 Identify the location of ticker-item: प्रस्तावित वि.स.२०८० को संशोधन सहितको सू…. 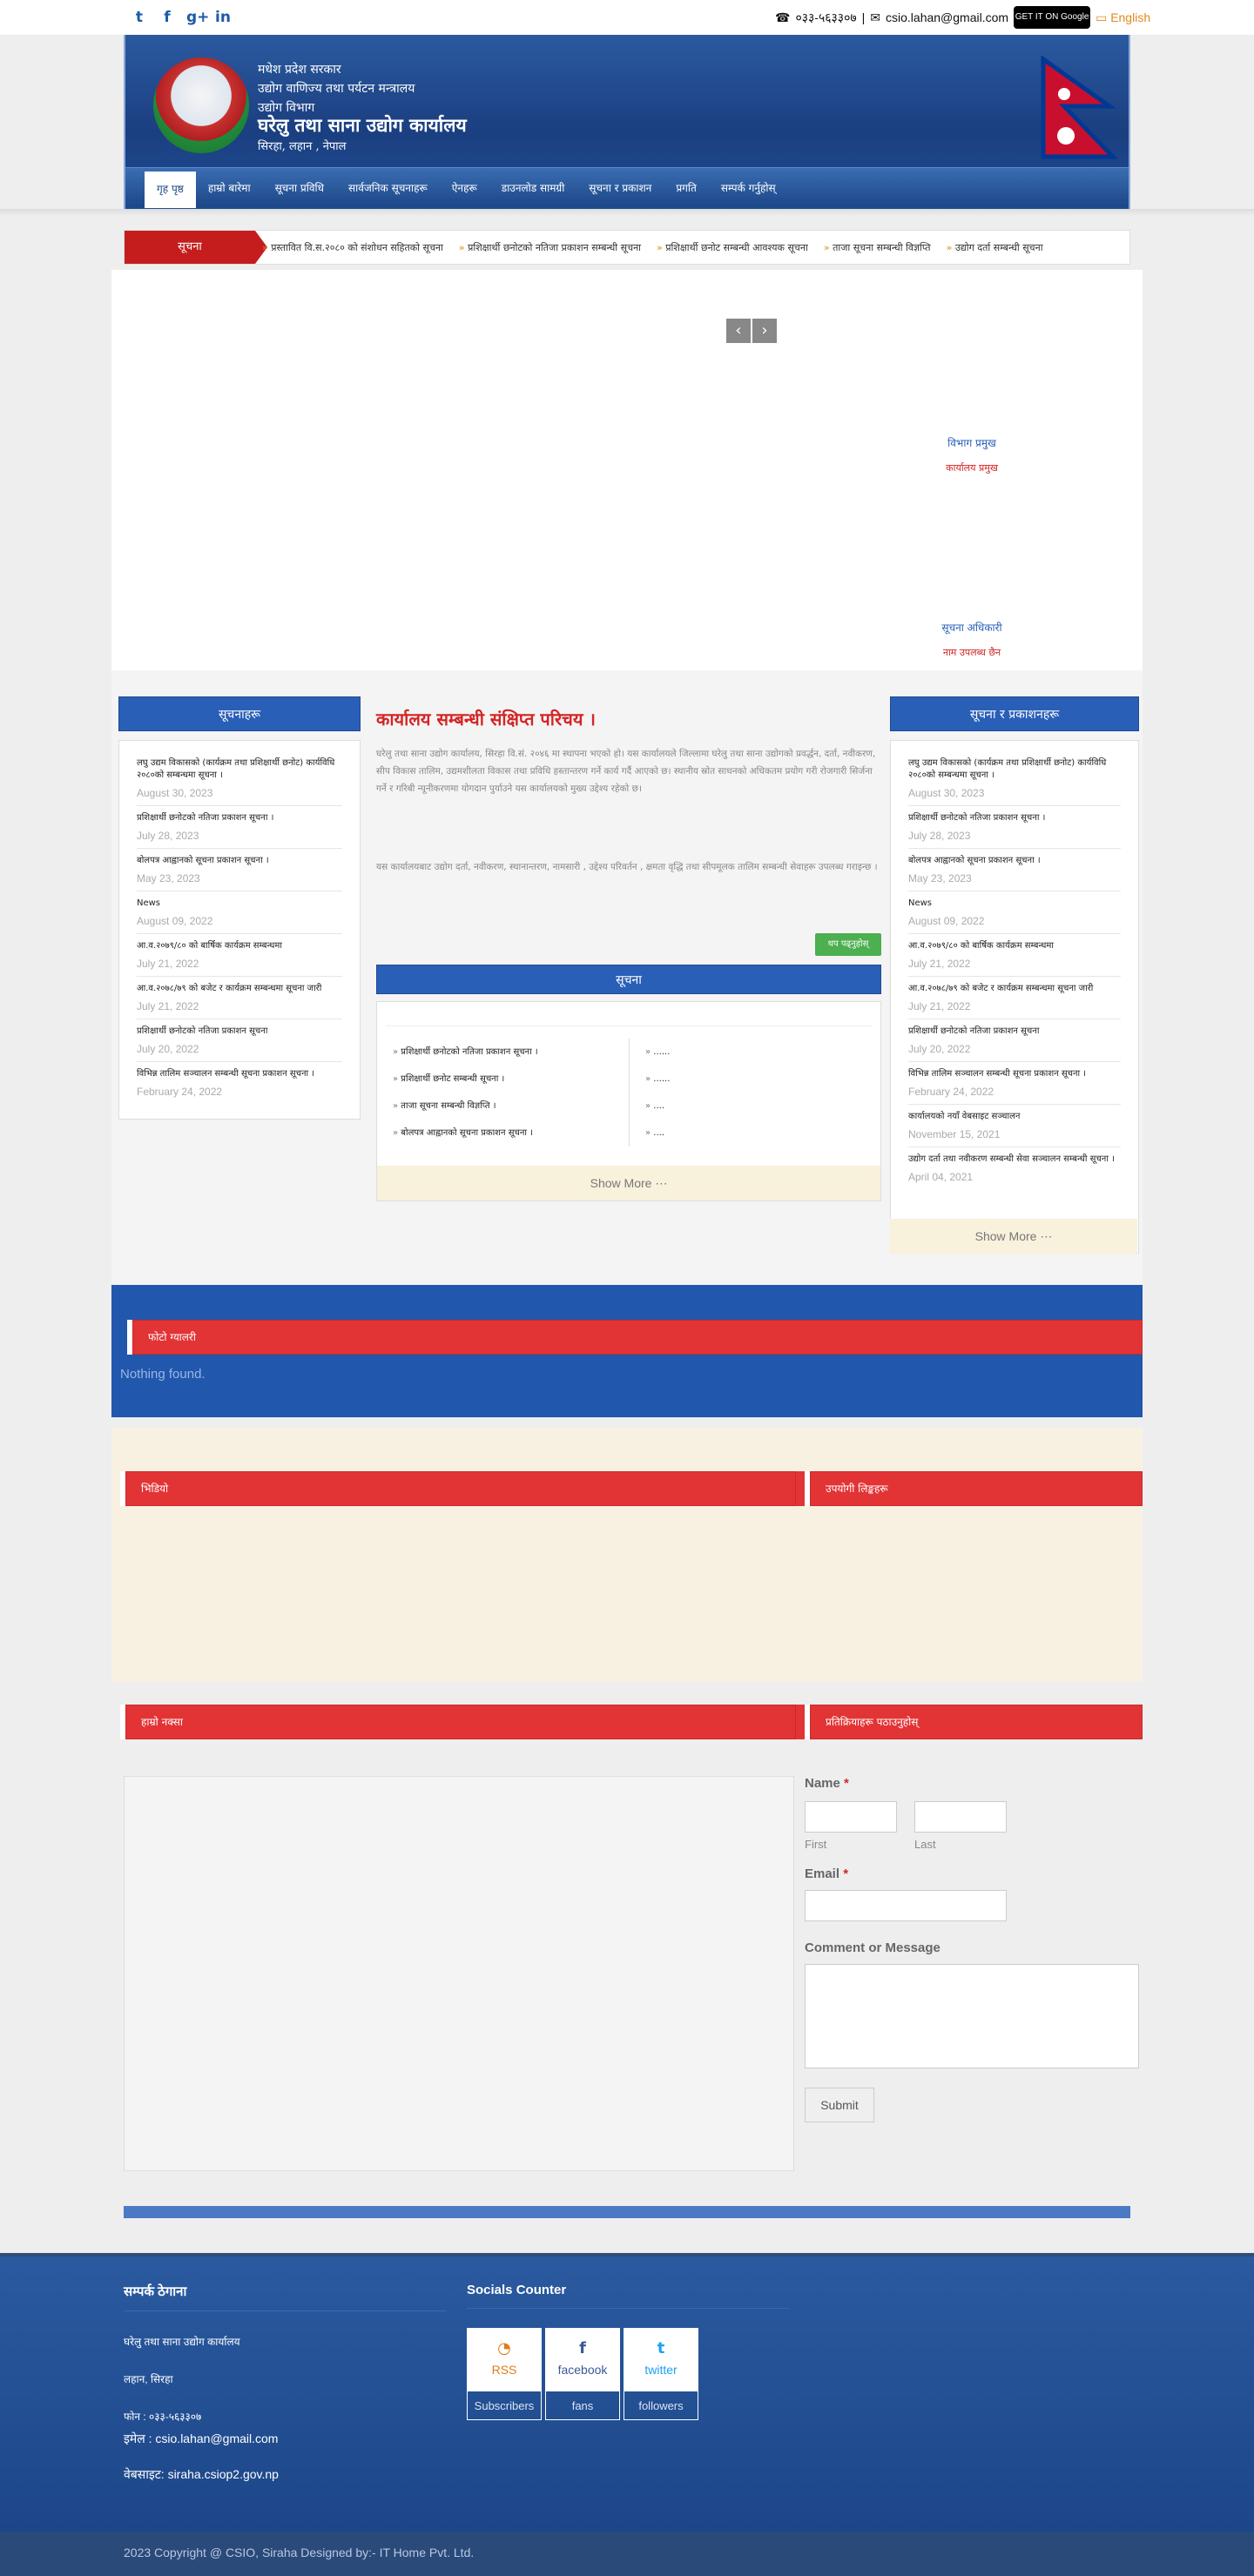
(352, 247).